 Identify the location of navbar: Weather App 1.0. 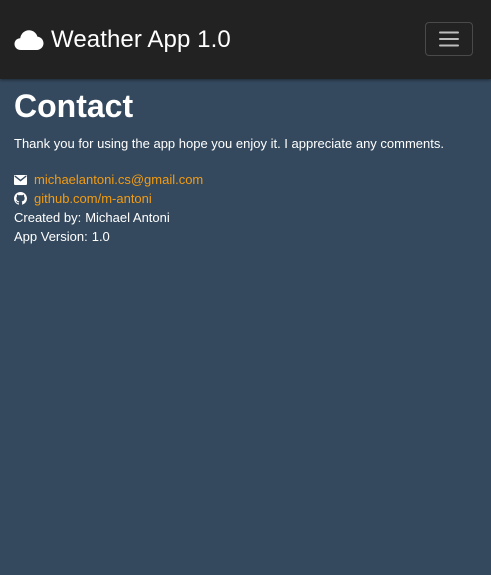
(245, 39).